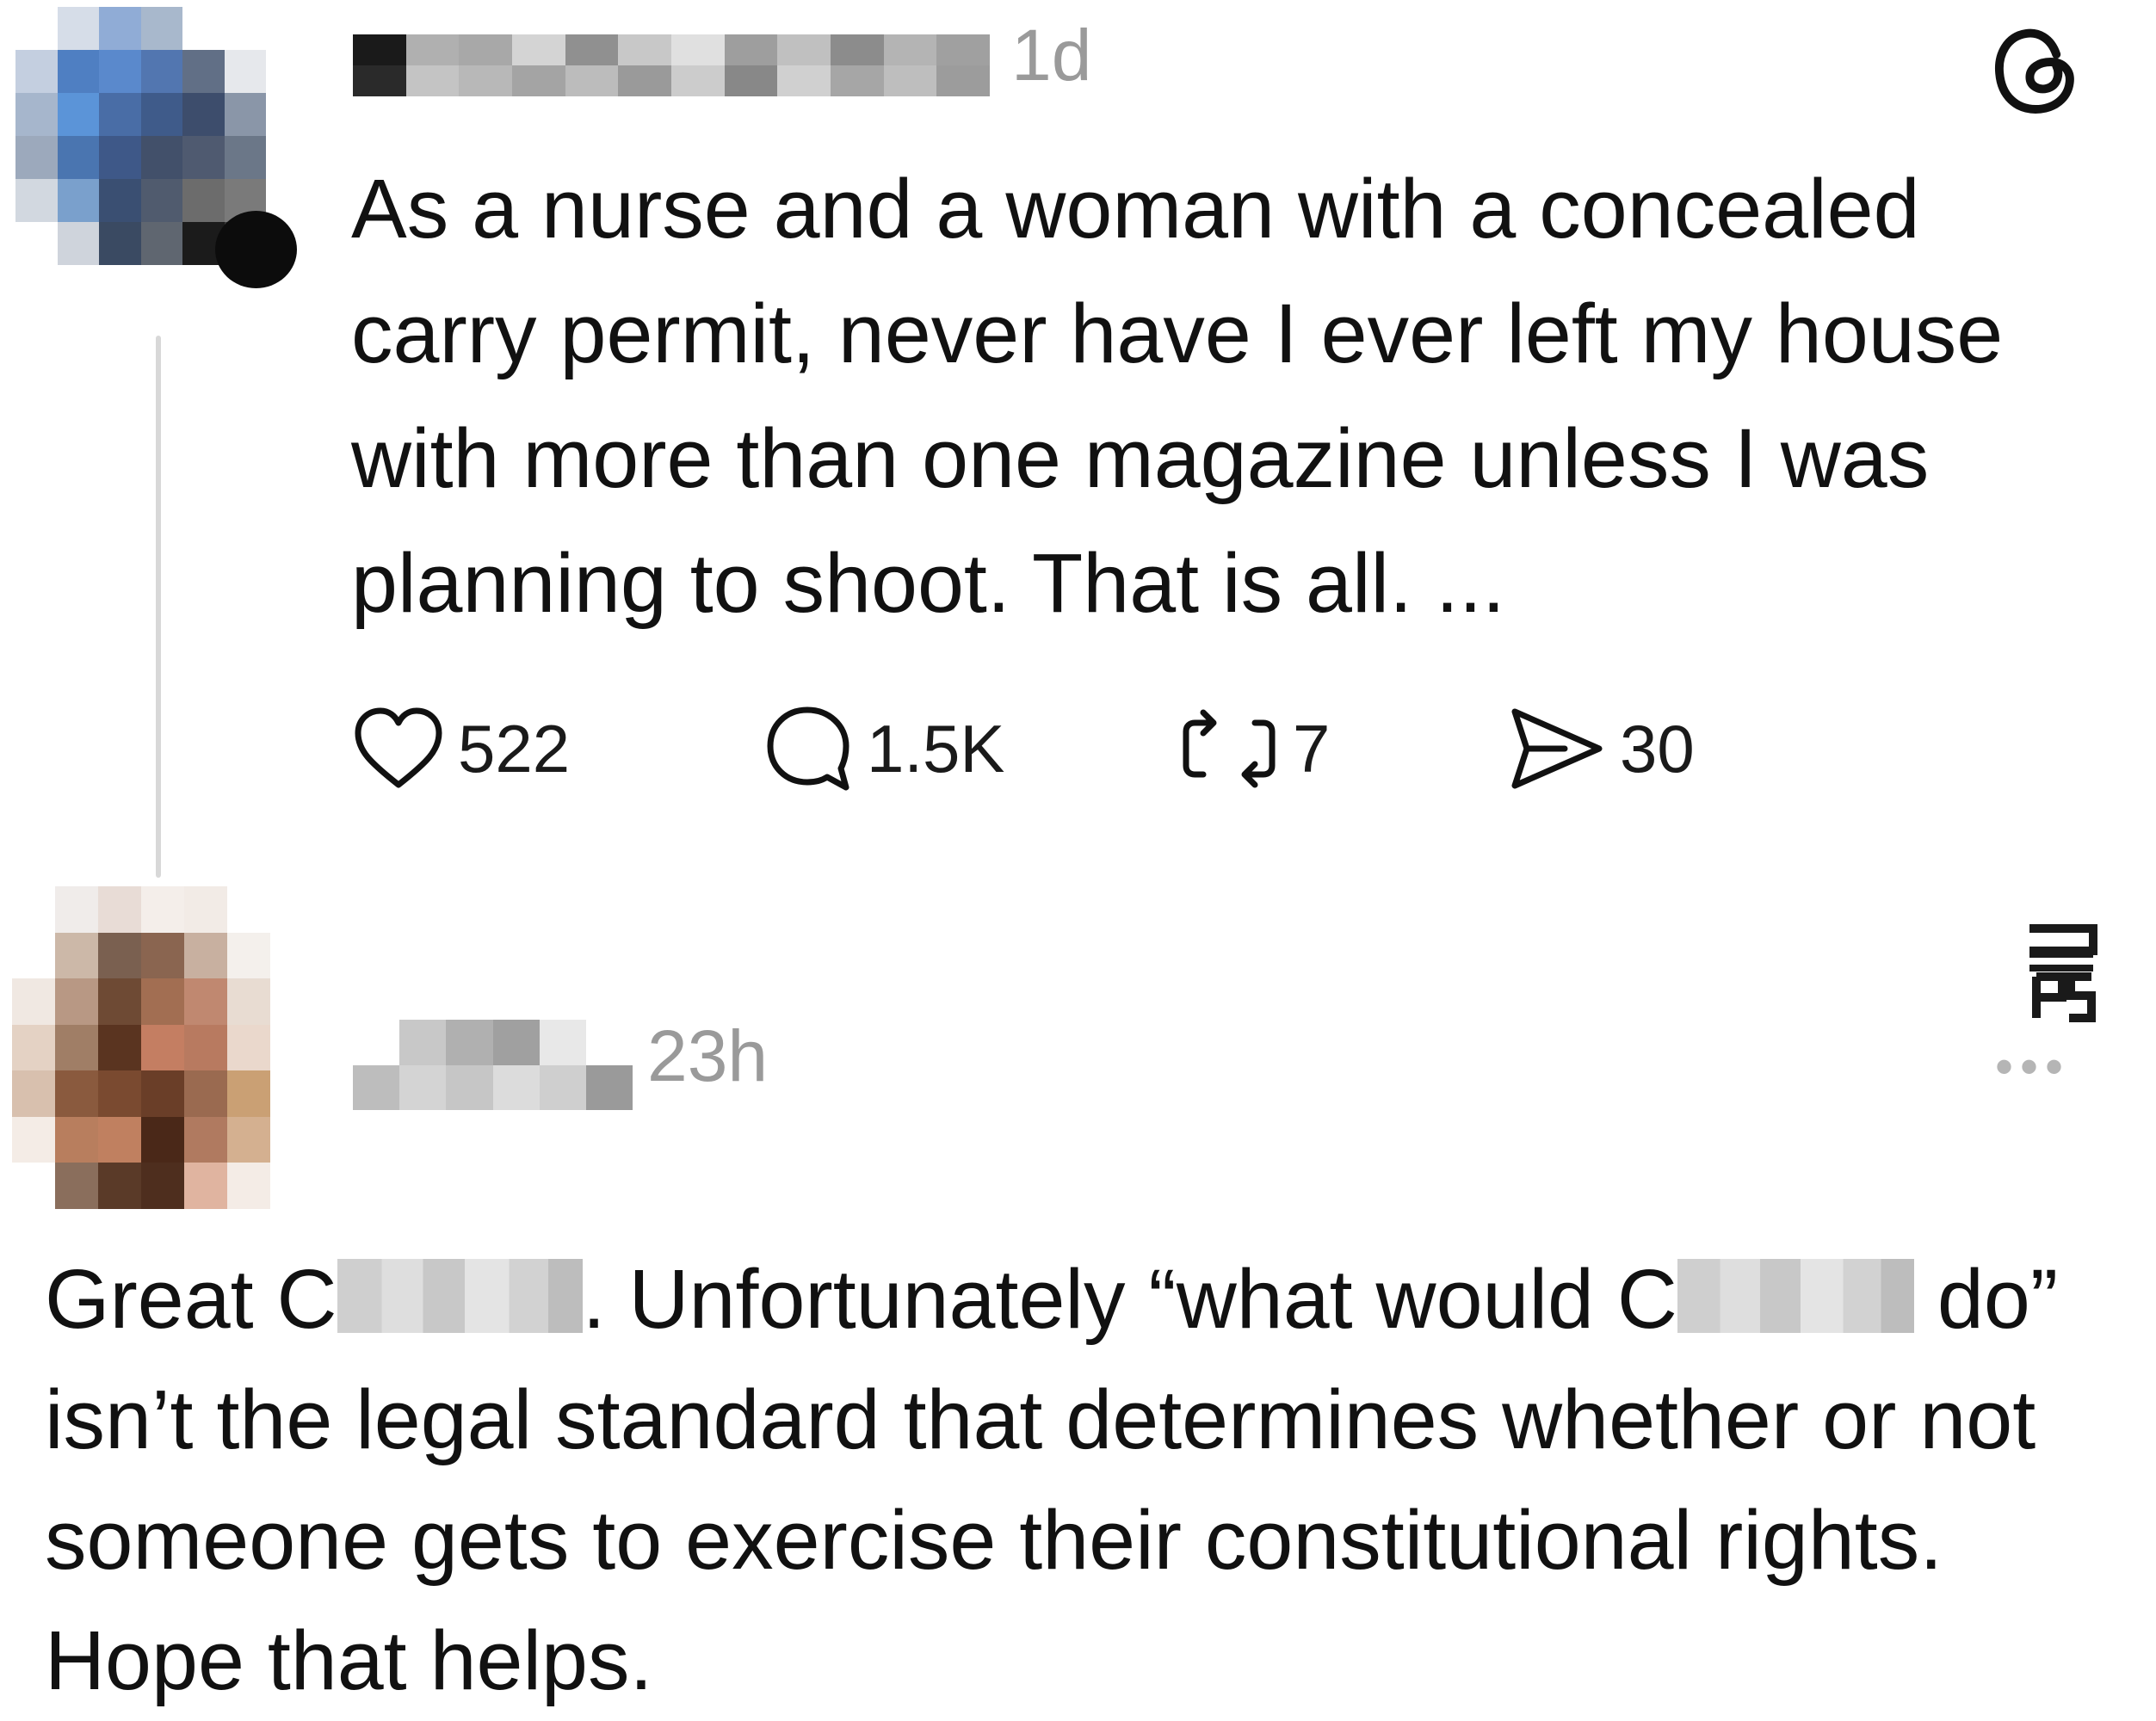  I want to click on like-button: 522, so click(461, 748).